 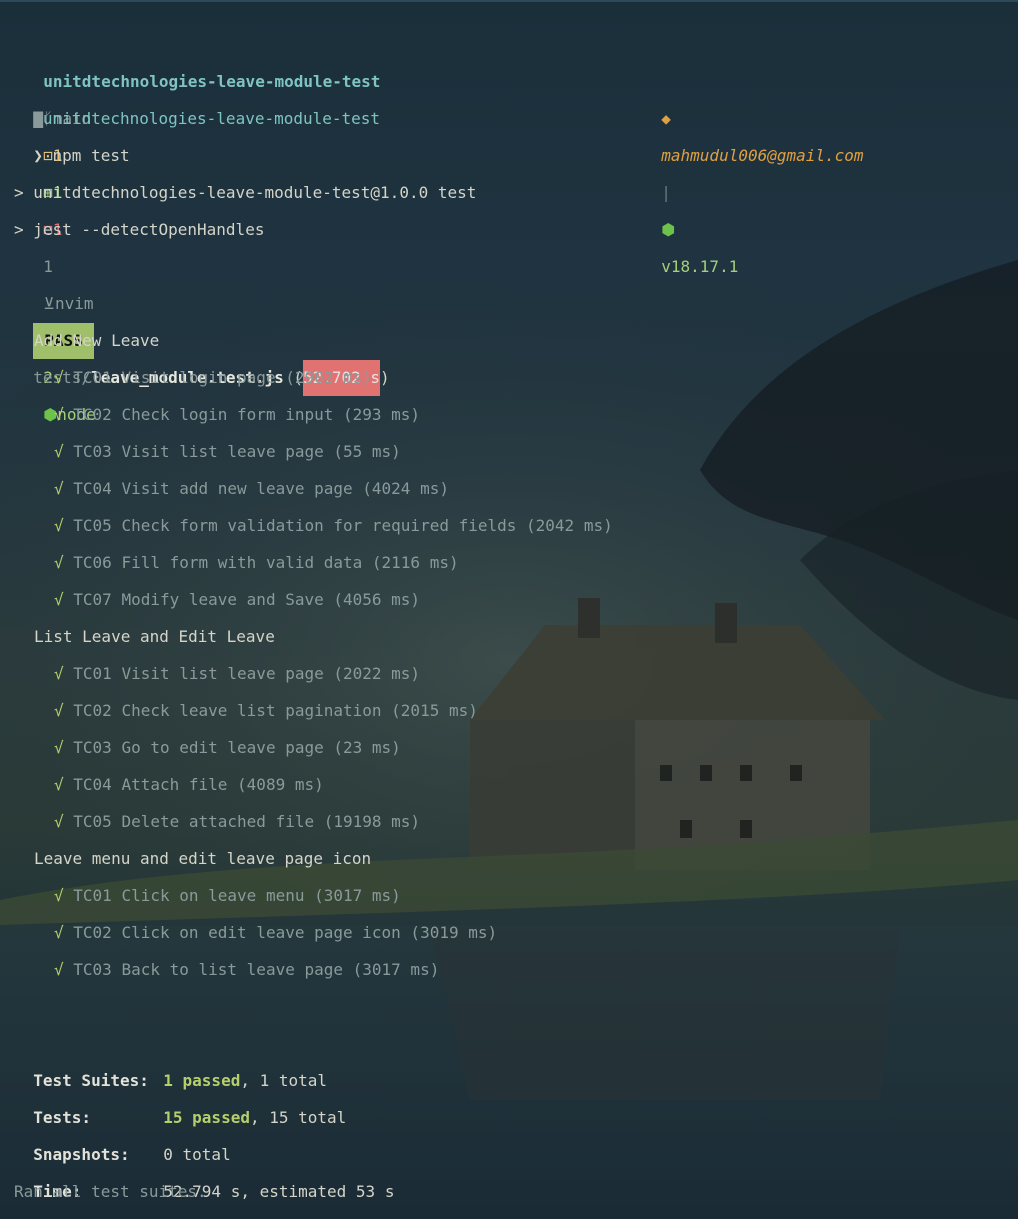 I want to click on test-case-name: TC01 Click on leave menu (3017 ms), so click(x=237, y=895).